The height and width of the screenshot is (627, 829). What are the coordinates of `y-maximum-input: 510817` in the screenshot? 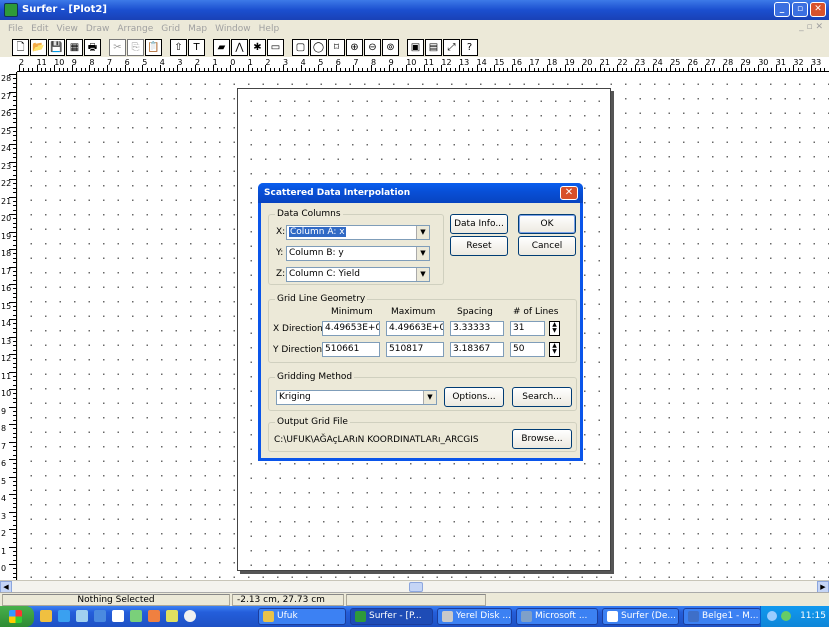 It's located at (415, 349).